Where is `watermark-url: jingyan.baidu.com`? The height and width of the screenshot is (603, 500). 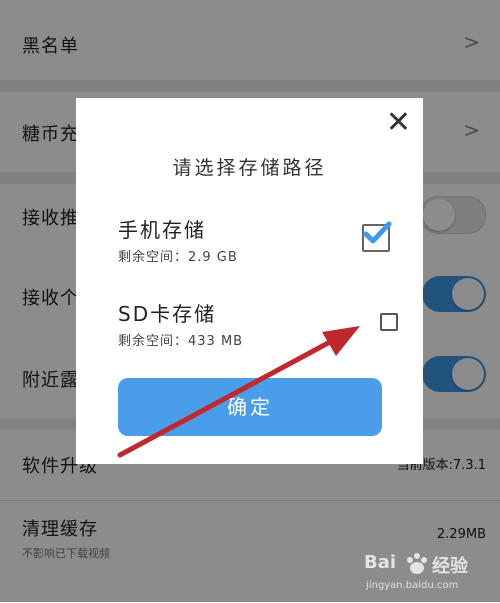 watermark-url: jingyan.baidu.com is located at coordinates (412, 585).